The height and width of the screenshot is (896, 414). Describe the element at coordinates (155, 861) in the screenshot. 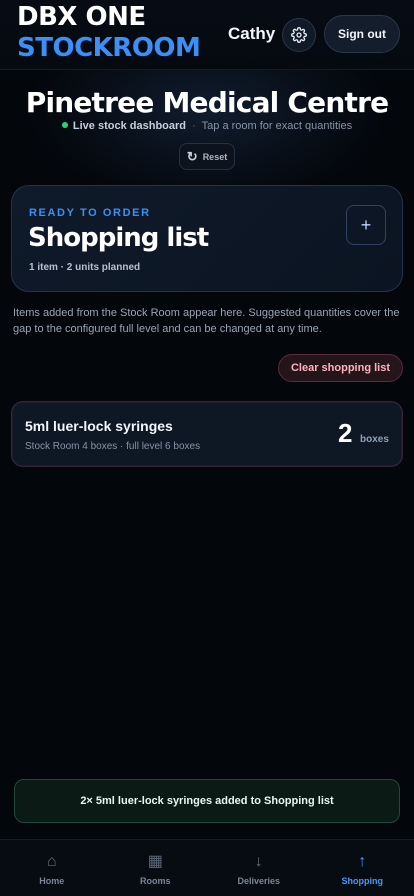

I see `grid-icon: ▦` at that location.